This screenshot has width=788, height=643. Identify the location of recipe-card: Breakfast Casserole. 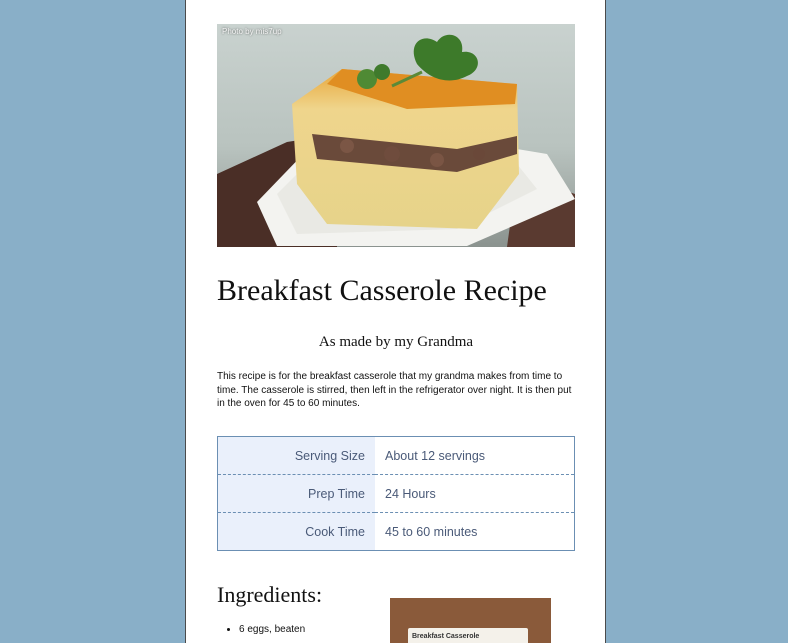
(468, 635).